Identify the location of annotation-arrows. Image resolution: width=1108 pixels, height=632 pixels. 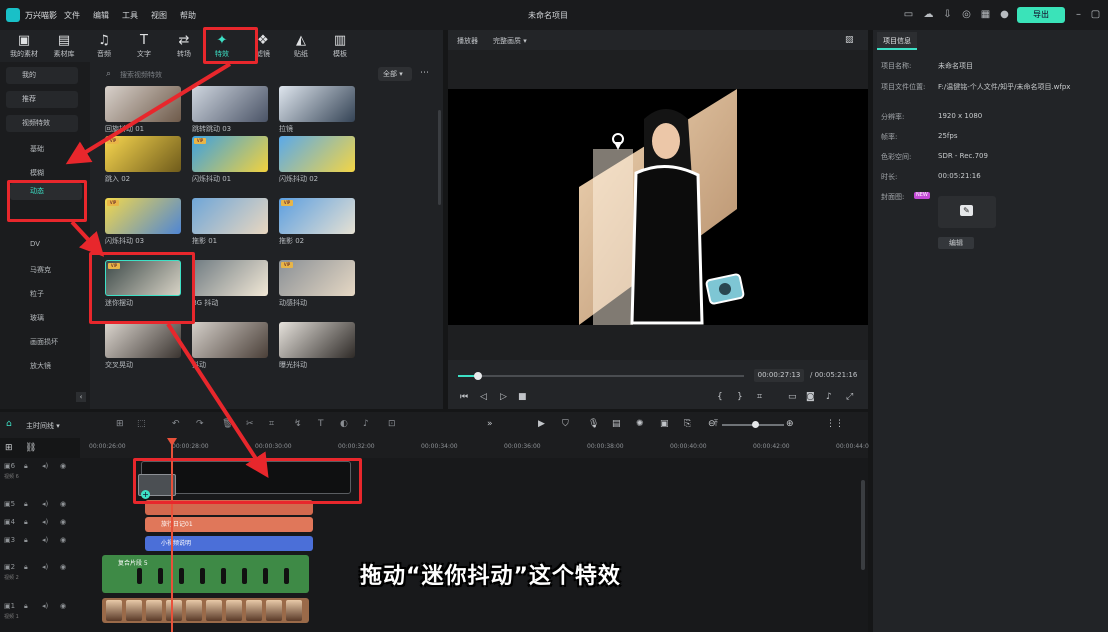
(167, 270).